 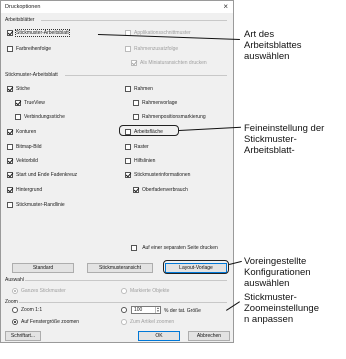 What do you see at coordinates (196, 267) in the screenshot?
I see `highlight-layout-vorlage` at bounding box center [196, 267].